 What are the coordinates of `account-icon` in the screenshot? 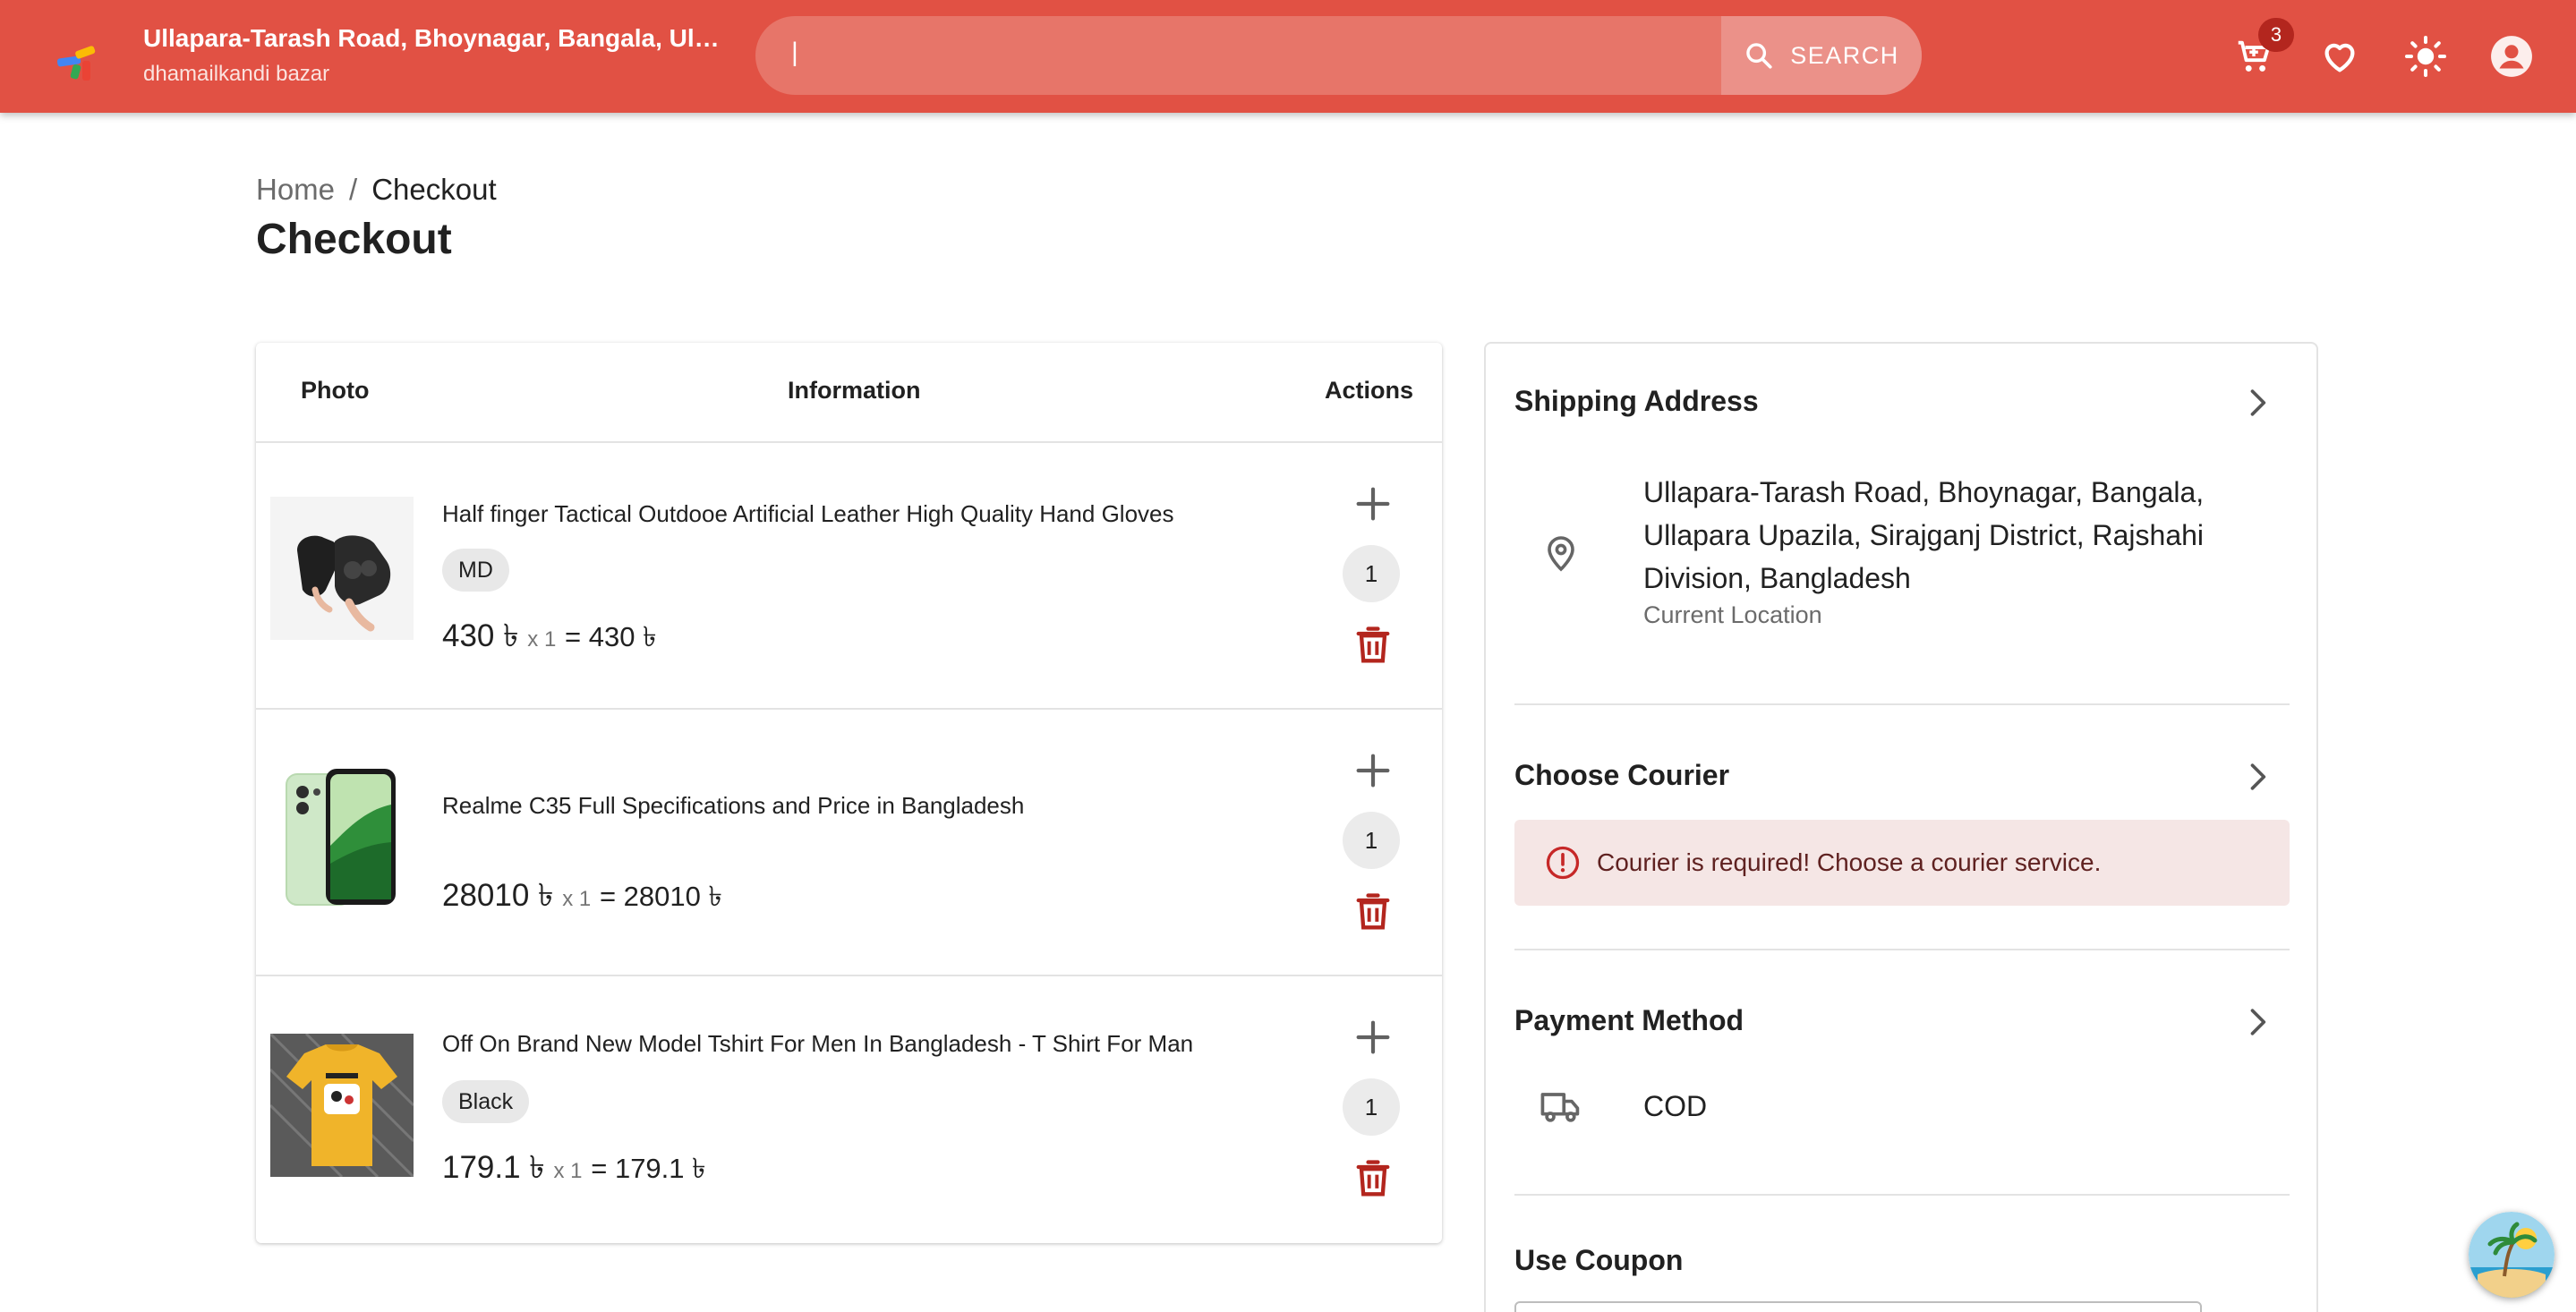 It's located at (2511, 56).